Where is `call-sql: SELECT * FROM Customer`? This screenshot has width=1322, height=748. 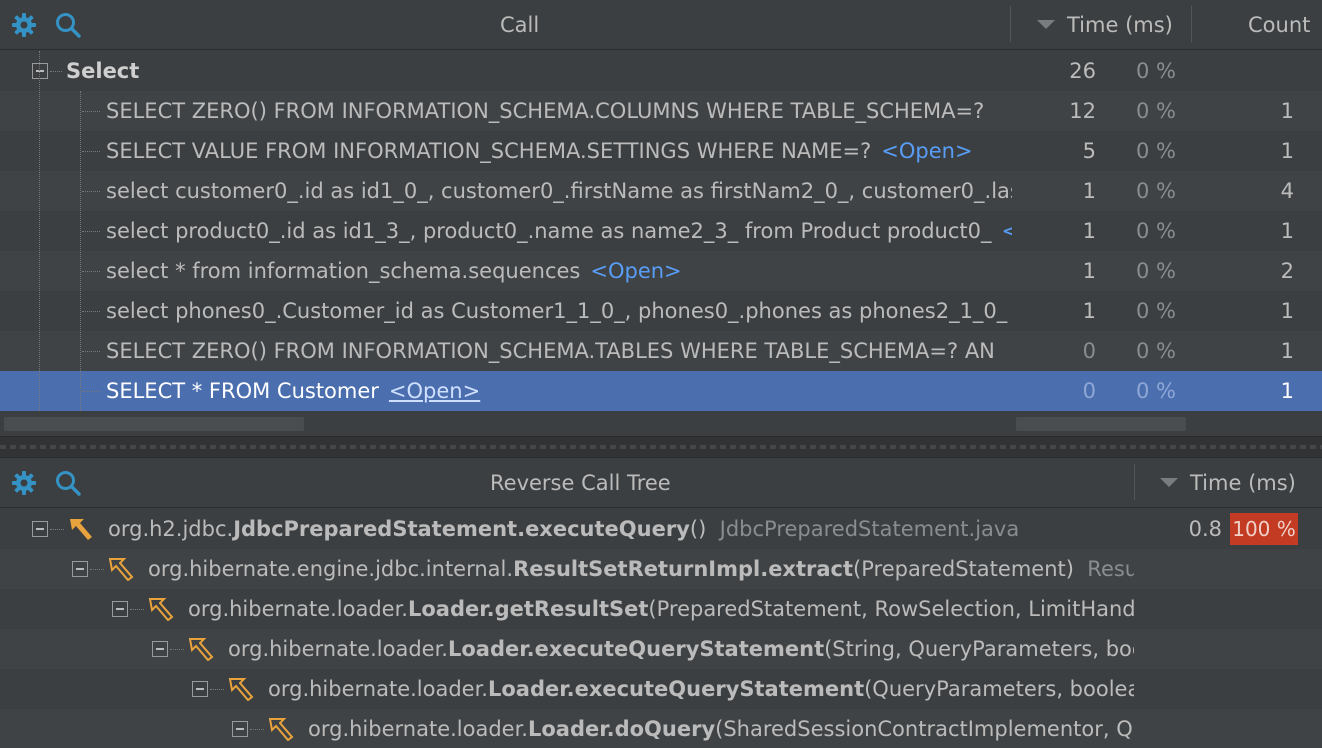
call-sql: SELECT * FROM Customer is located at coordinates (242, 391).